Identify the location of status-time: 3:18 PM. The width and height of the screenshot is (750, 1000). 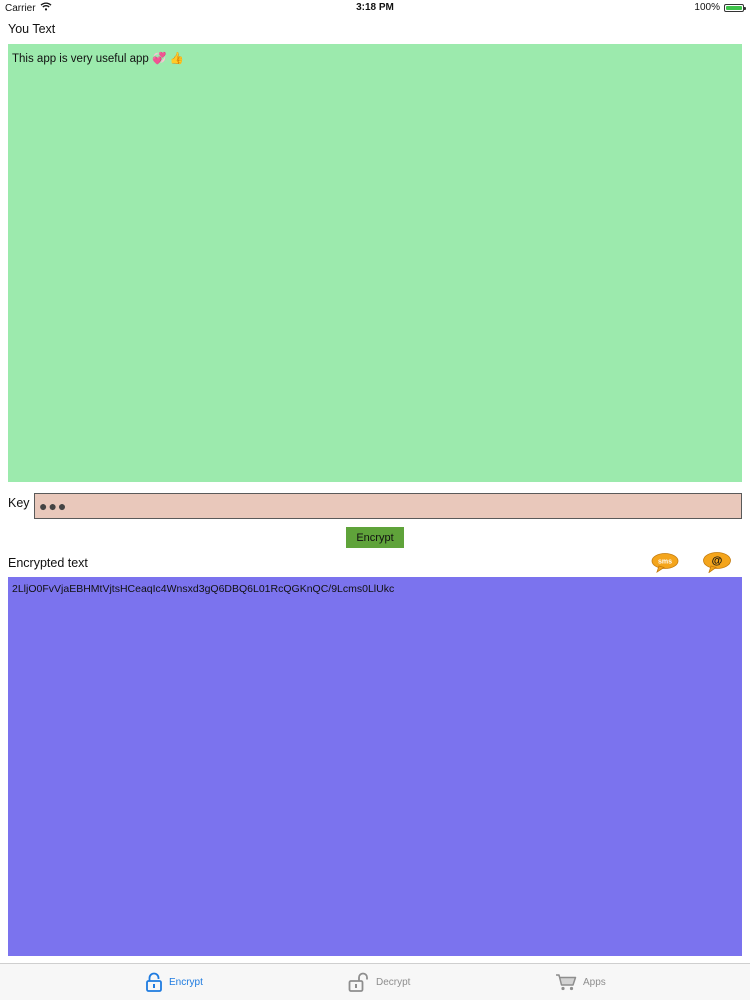
(375, 7).